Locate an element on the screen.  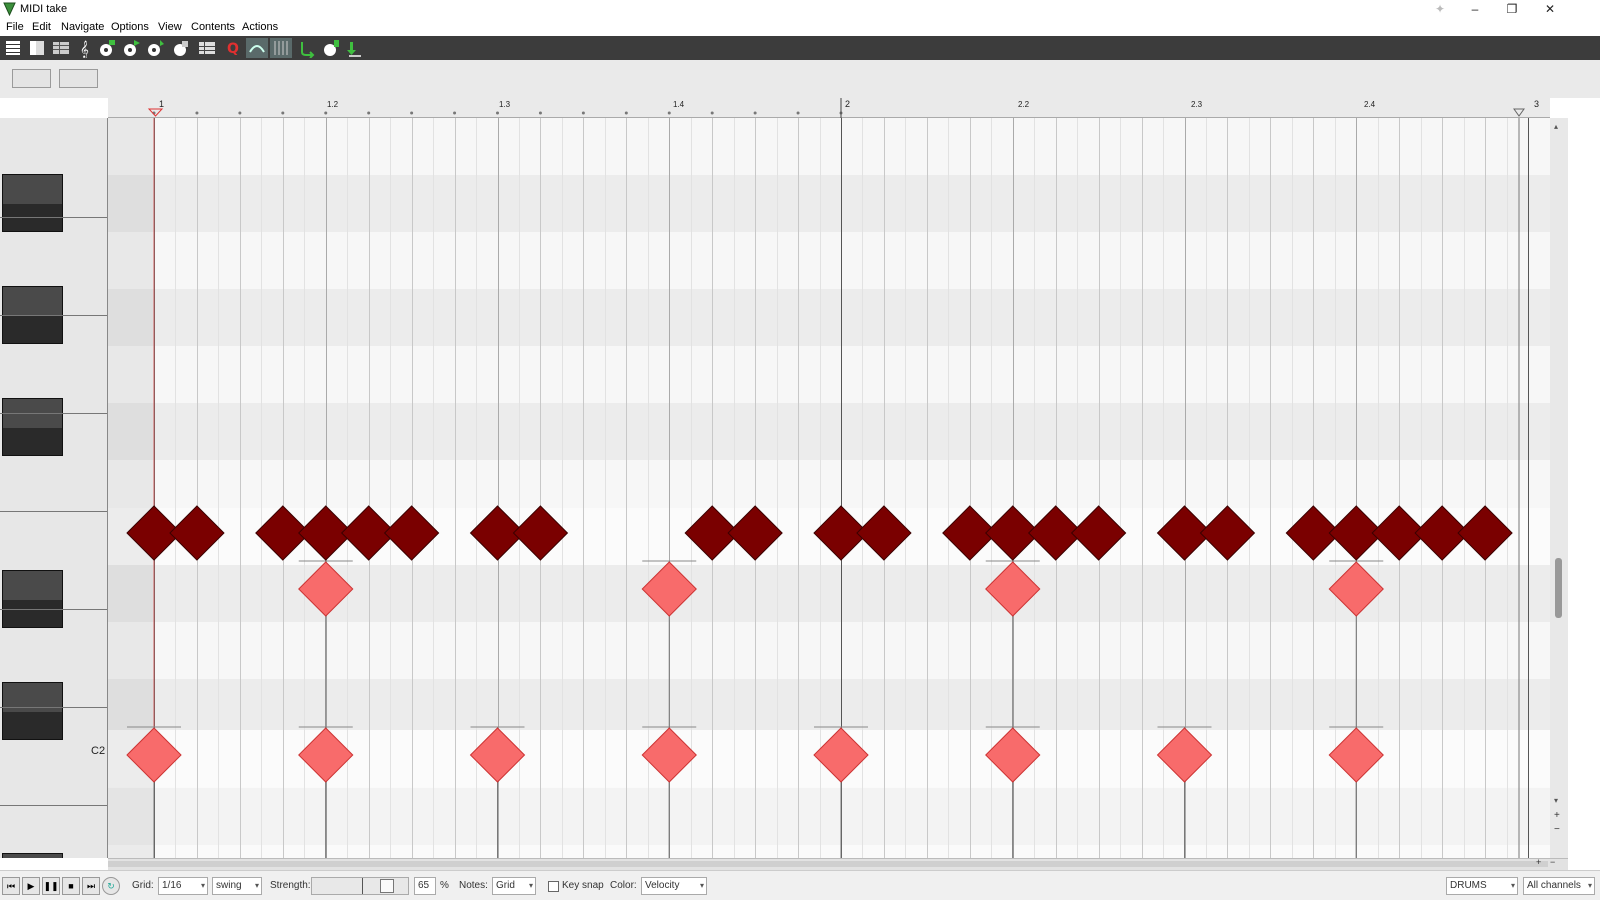
menu-contents: Contents is located at coordinates (213, 27).